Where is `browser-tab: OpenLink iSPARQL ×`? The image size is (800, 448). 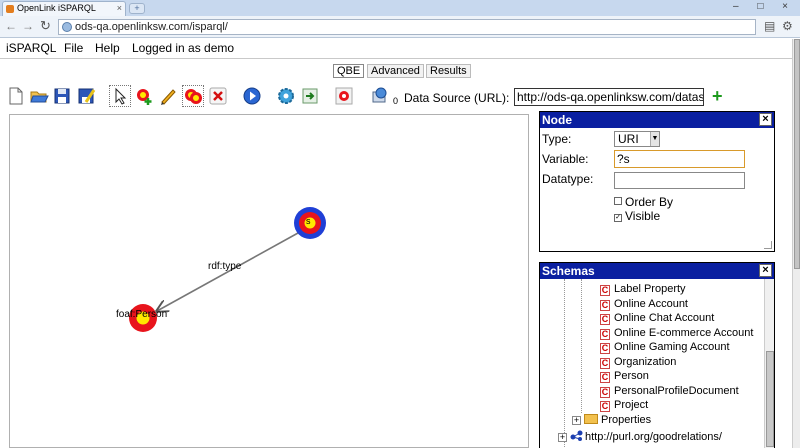 browser-tab: OpenLink iSPARQL × is located at coordinates (64, 8).